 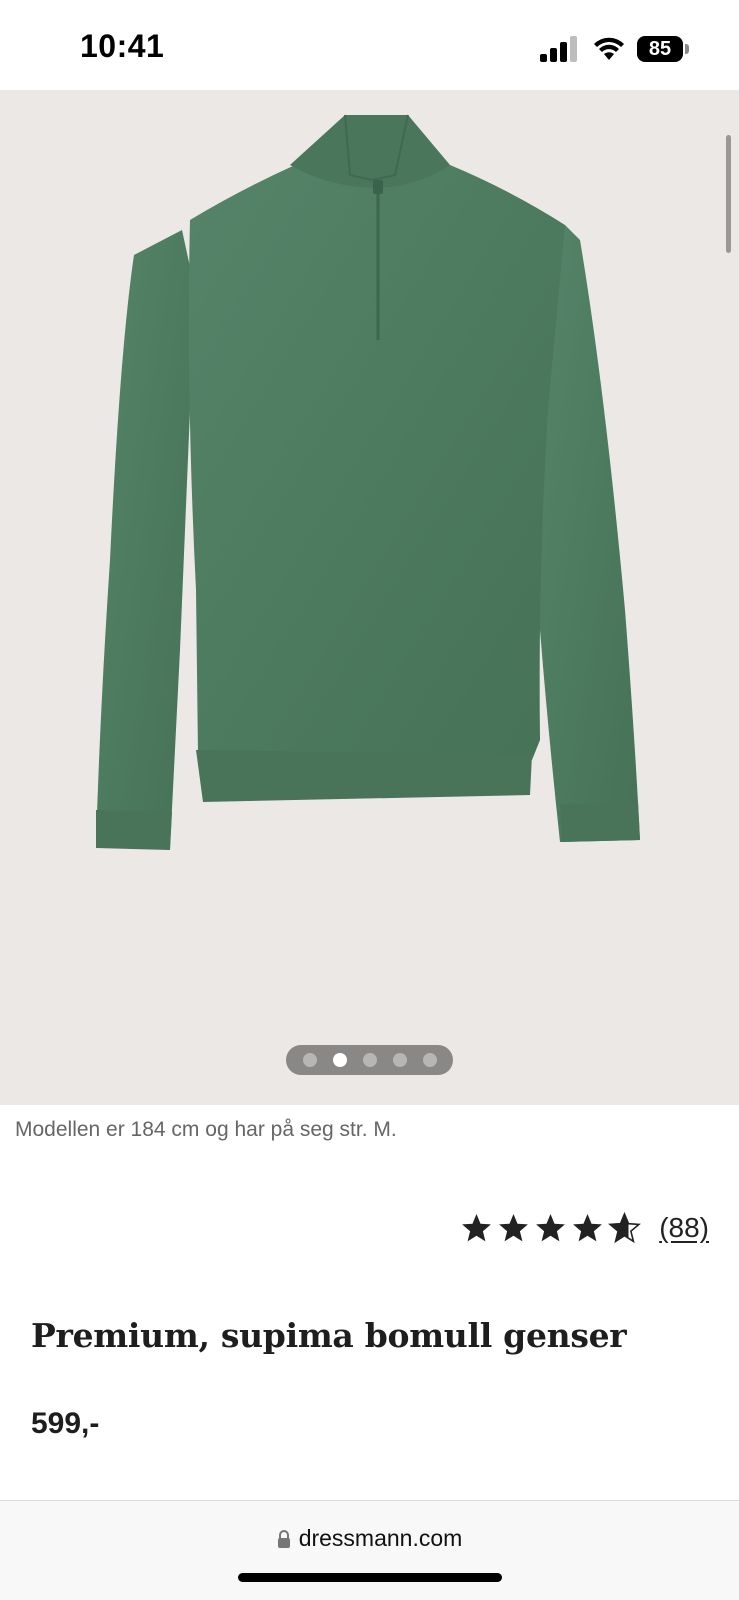 What do you see at coordinates (609, 48) in the screenshot?
I see `wifi-icon` at bounding box center [609, 48].